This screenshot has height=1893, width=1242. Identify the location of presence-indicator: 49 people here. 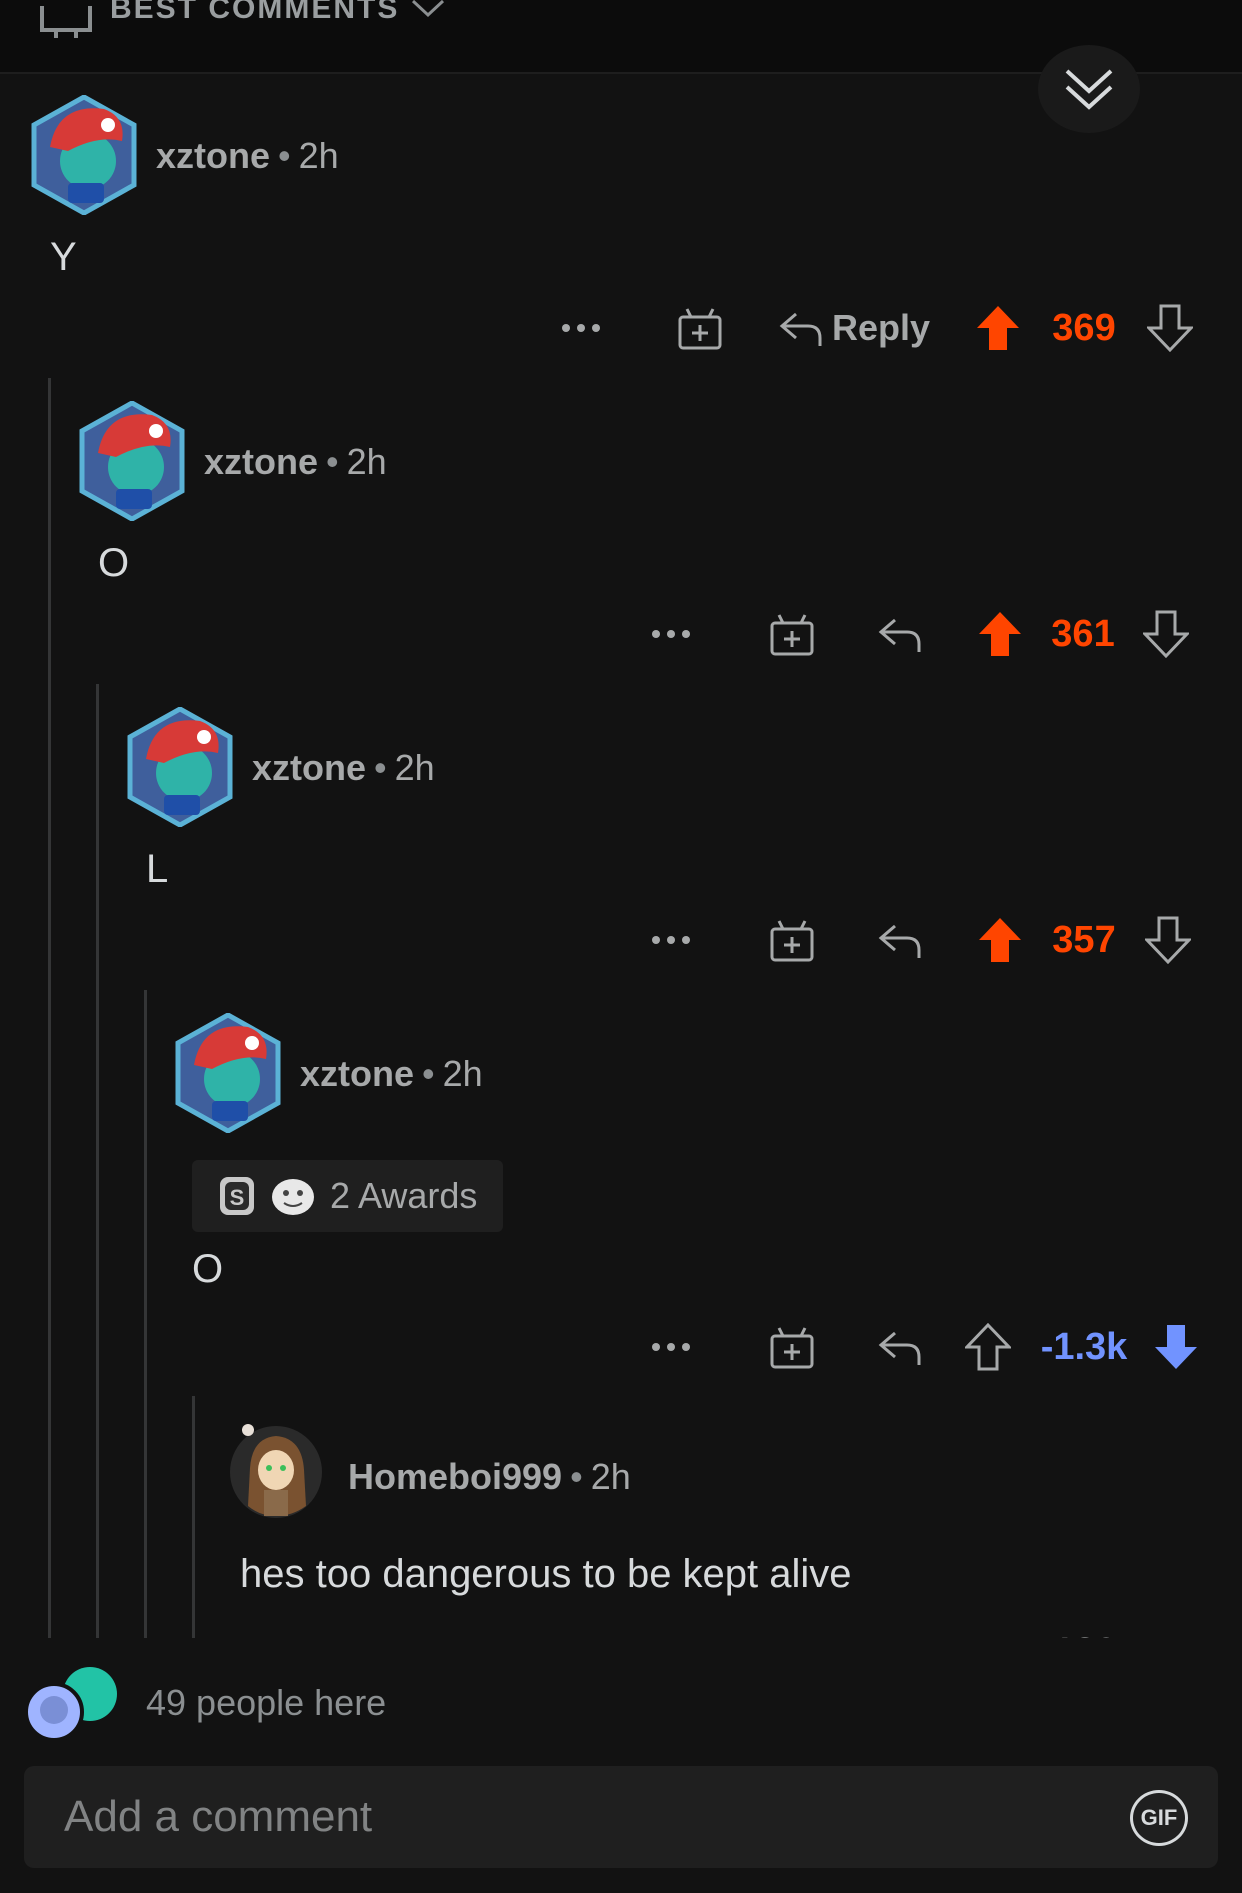
(324, 1702).